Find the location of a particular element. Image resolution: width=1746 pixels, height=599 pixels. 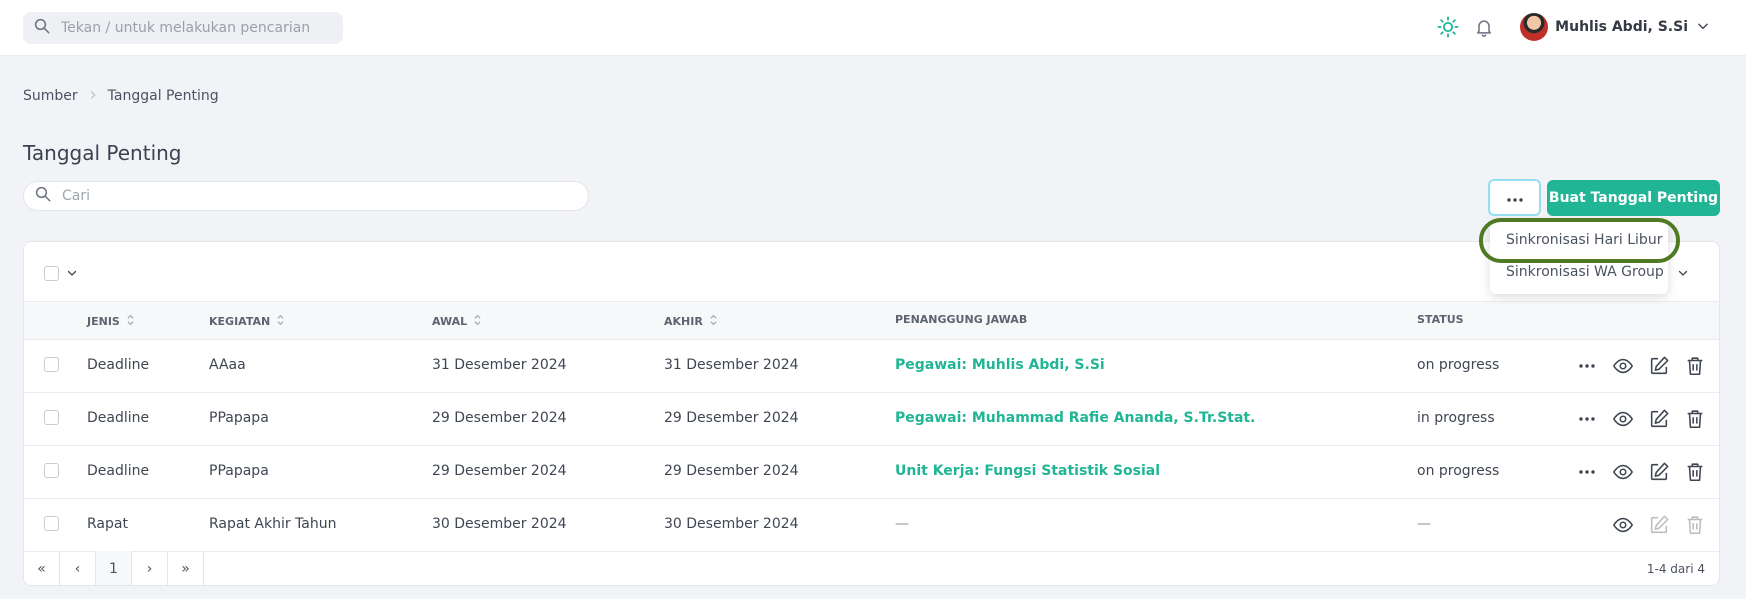

column-label: JENIS is located at coordinates (103, 321).